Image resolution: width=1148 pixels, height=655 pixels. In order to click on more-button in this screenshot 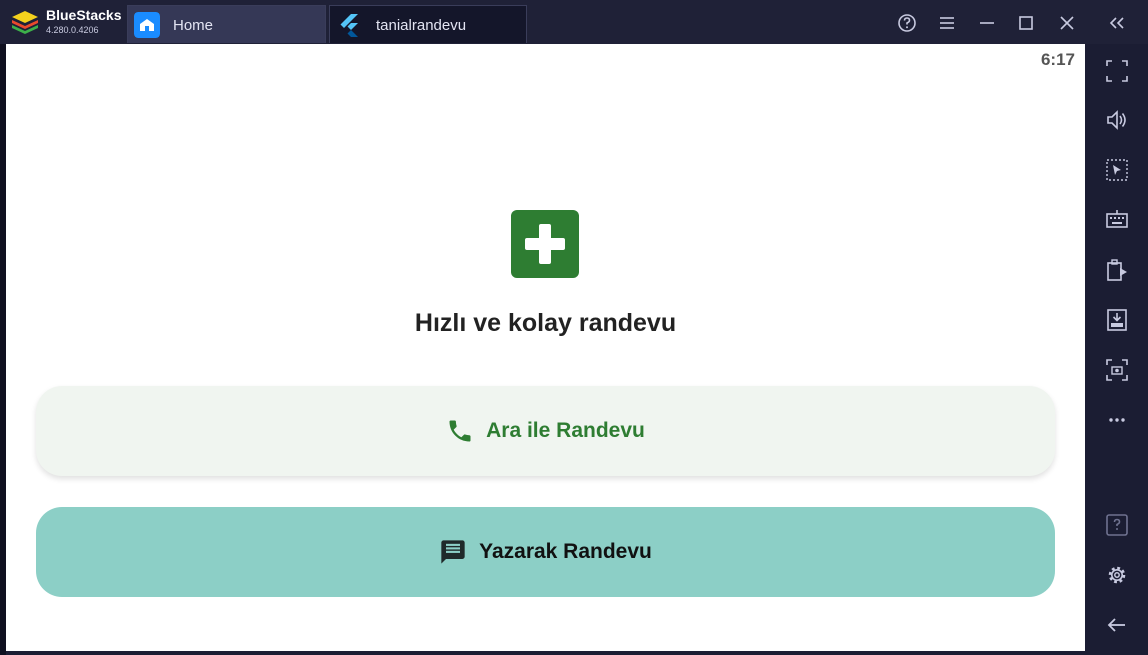, I will do `click(1117, 420)`.